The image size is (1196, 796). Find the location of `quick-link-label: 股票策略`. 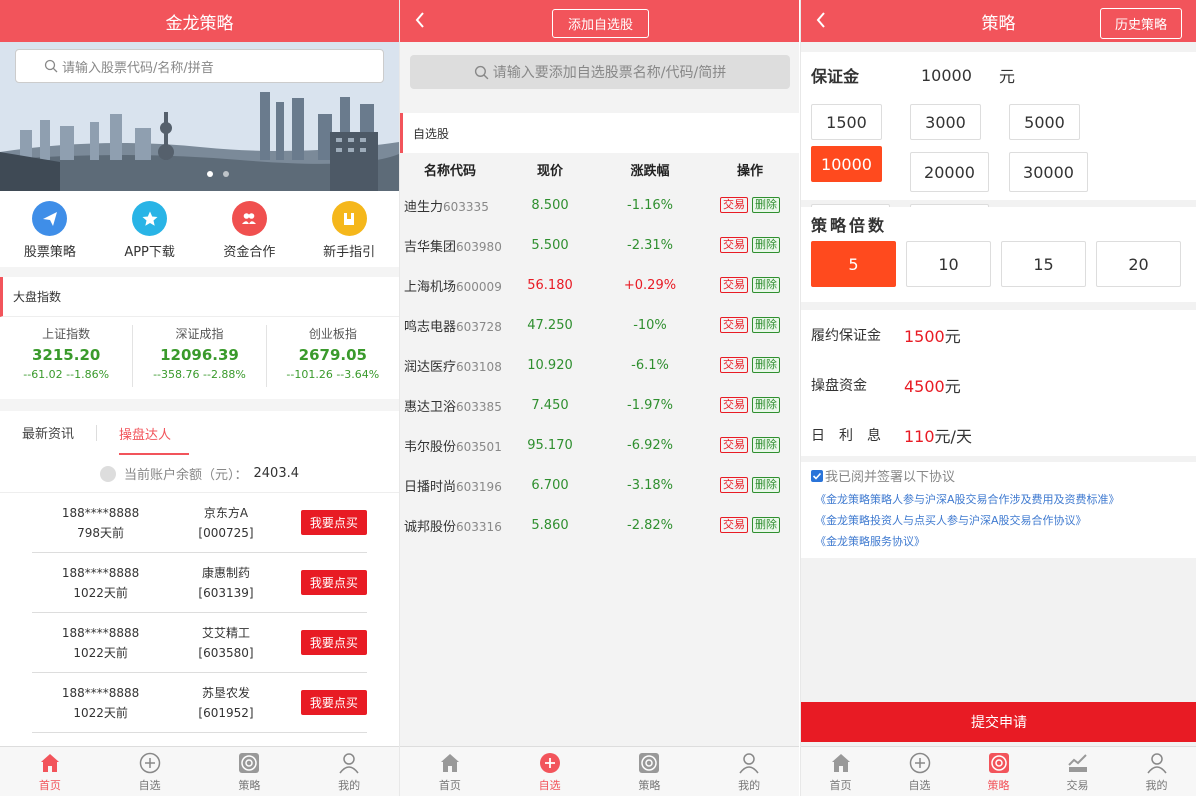

quick-link-label: 股票策略 is located at coordinates (49, 252).